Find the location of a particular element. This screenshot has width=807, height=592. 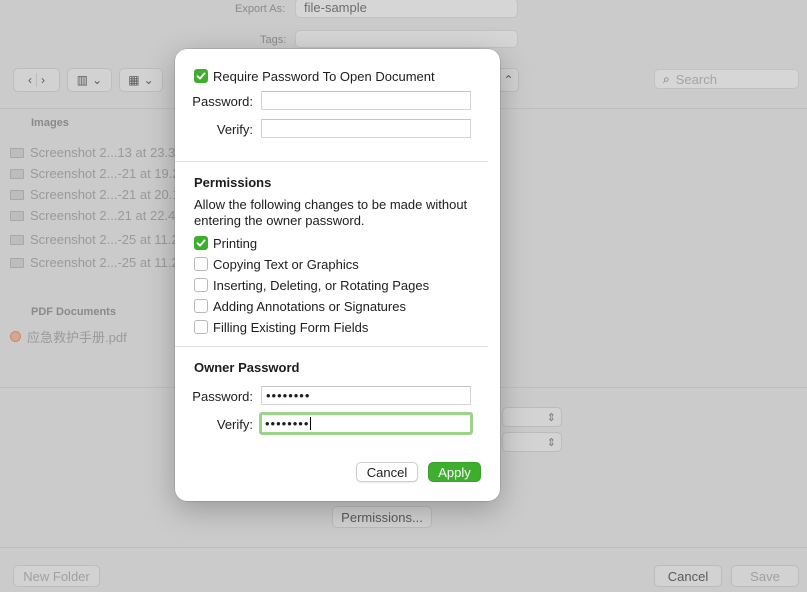

divider is located at coordinates (36, 80).